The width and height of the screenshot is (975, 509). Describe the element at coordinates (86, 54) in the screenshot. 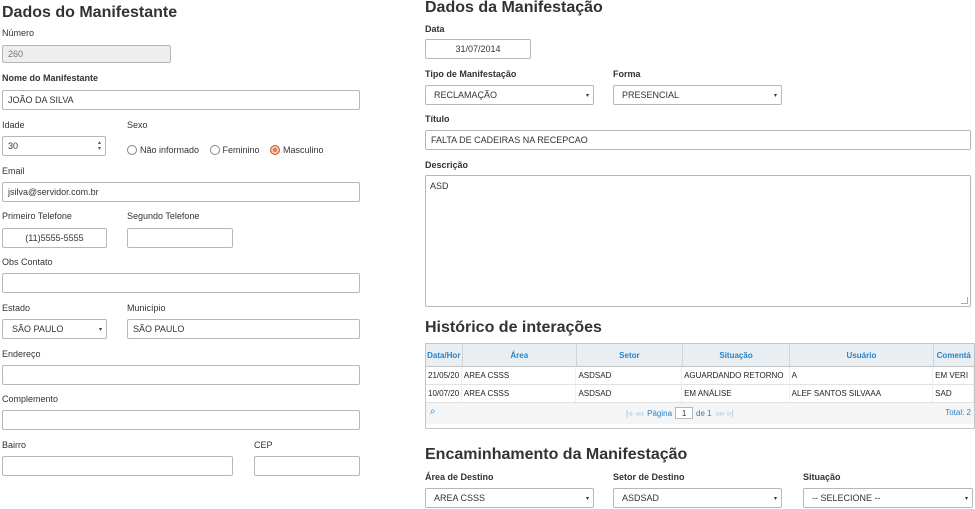

I see `numero-field: 260` at that location.